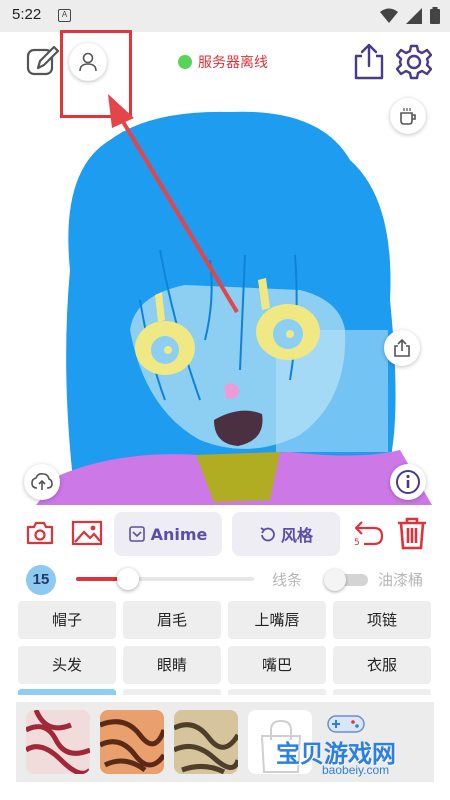  What do you see at coordinates (382, 665) in the screenshot?
I see `part-button-clothes: 衣服` at bounding box center [382, 665].